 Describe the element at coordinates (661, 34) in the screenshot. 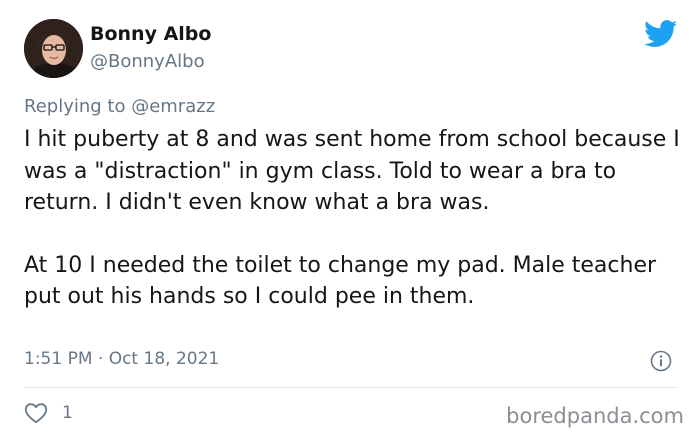

I see `twitter-bird-icon` at that location.